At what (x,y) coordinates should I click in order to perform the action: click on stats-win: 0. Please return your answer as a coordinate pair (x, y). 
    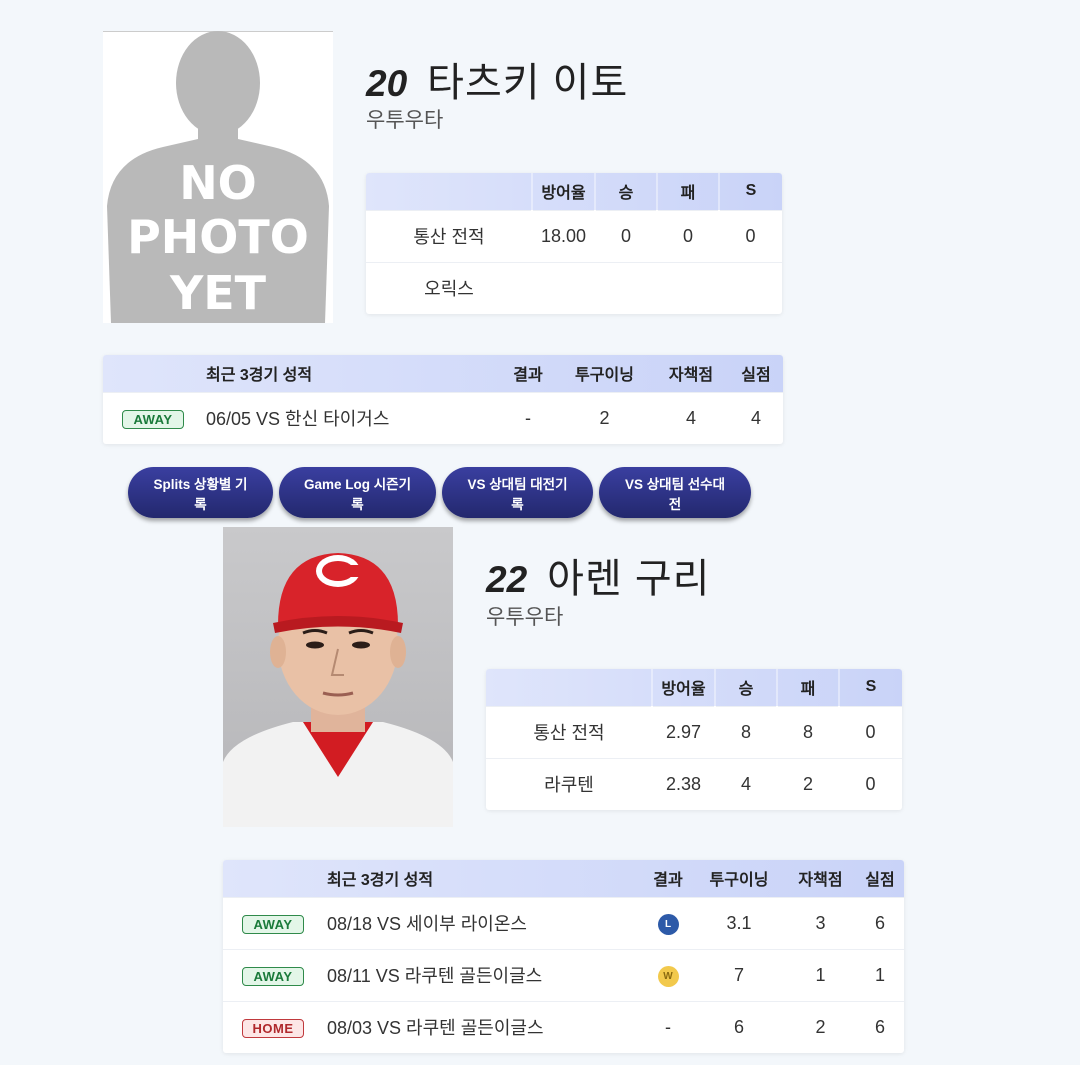
    Looking at the image, I should click on (626, 235).